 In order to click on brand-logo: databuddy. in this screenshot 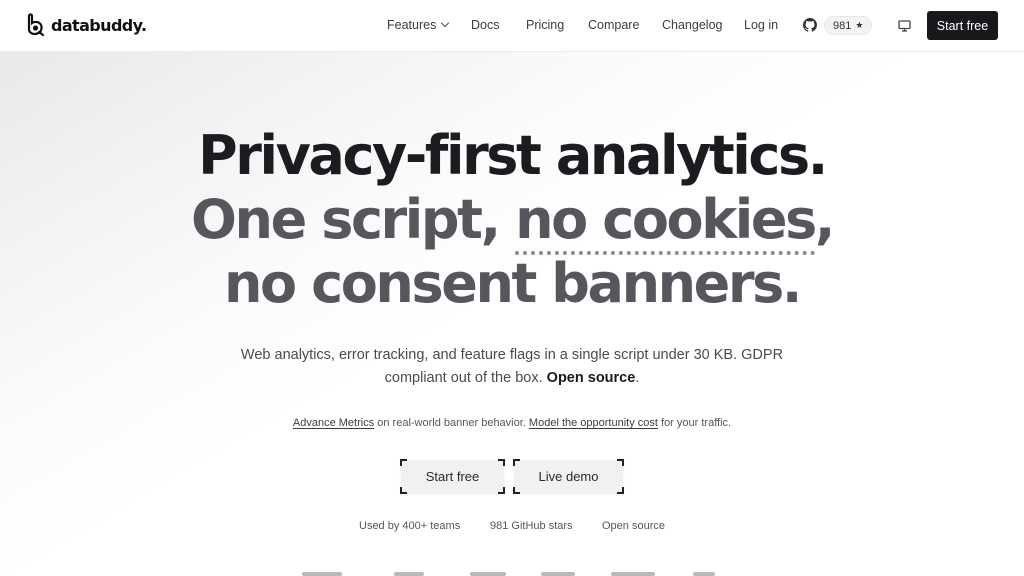, I will do `click(86, 25)`.